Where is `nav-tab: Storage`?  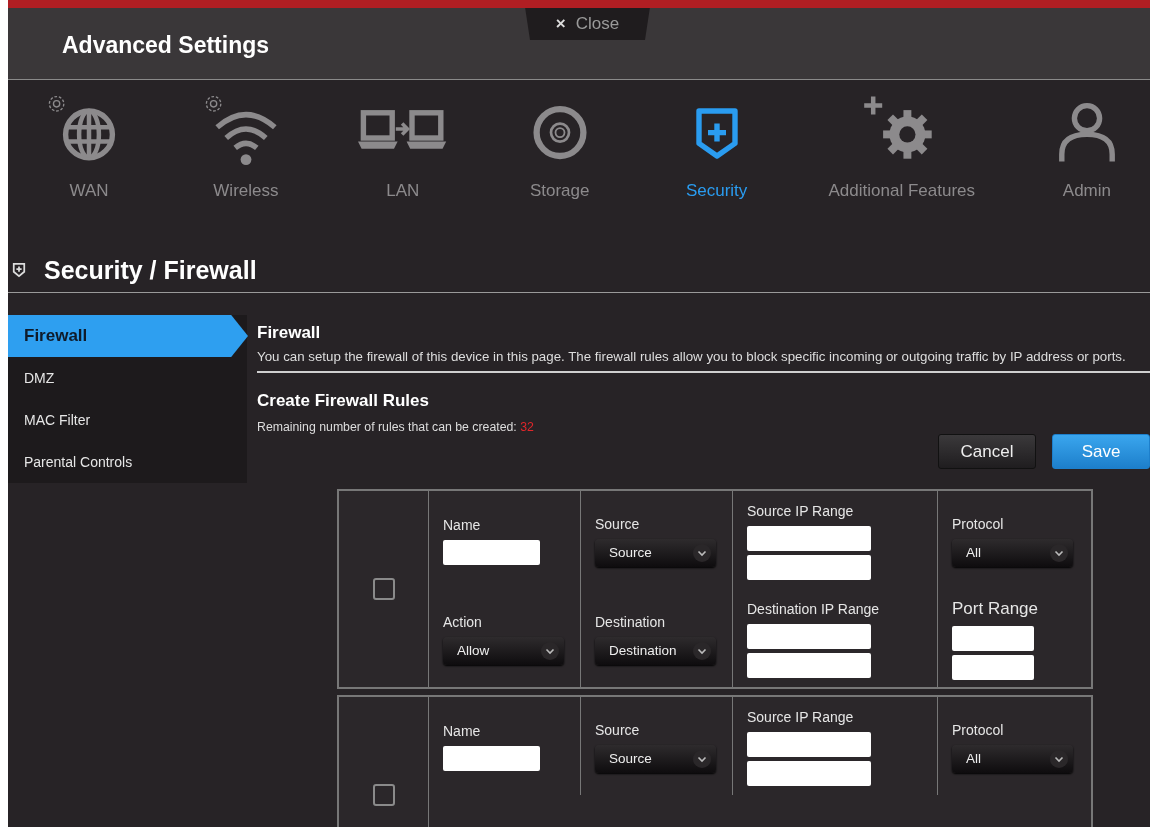
nav-tab: Storage is located at coordinates (559, 152).